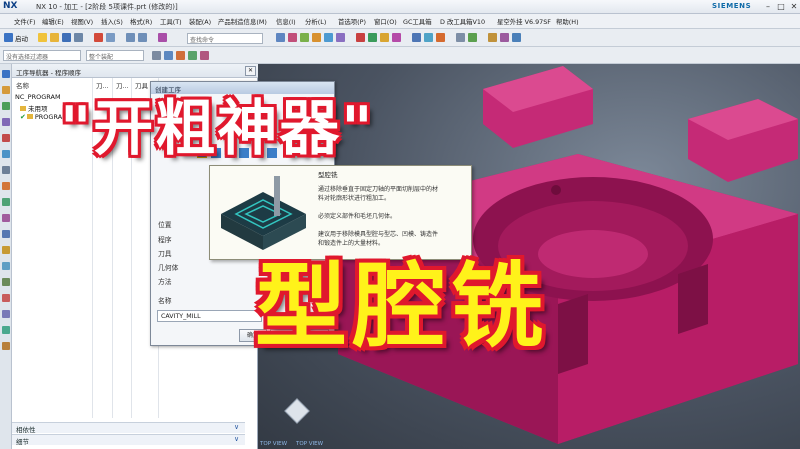 The image size is (800, 449). What do you see at coordinates (128, 428) in the screenshot?
I see `accordion-dependencies: 相依性 ∨` at bounding box center [128, 428].